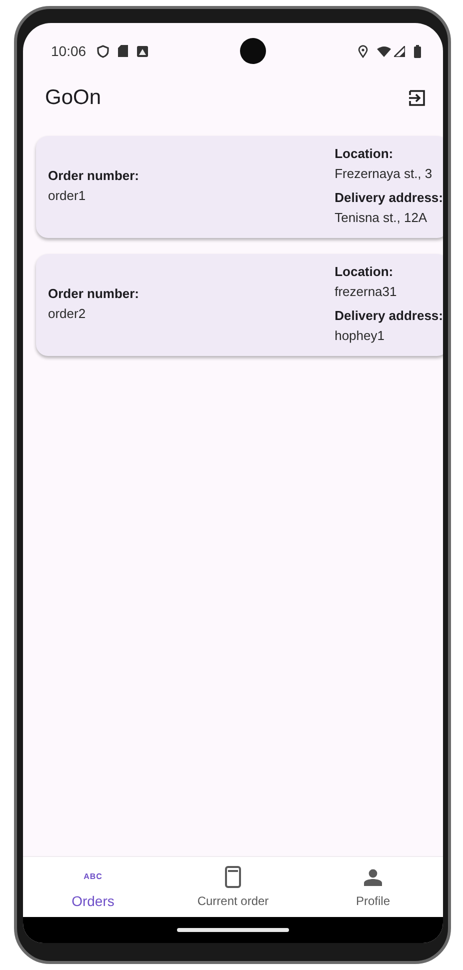 The image size is (463, 970). Describe the element at coordinates (93, 901) in the screenshot. I see `tab-label: Orders` at that location.